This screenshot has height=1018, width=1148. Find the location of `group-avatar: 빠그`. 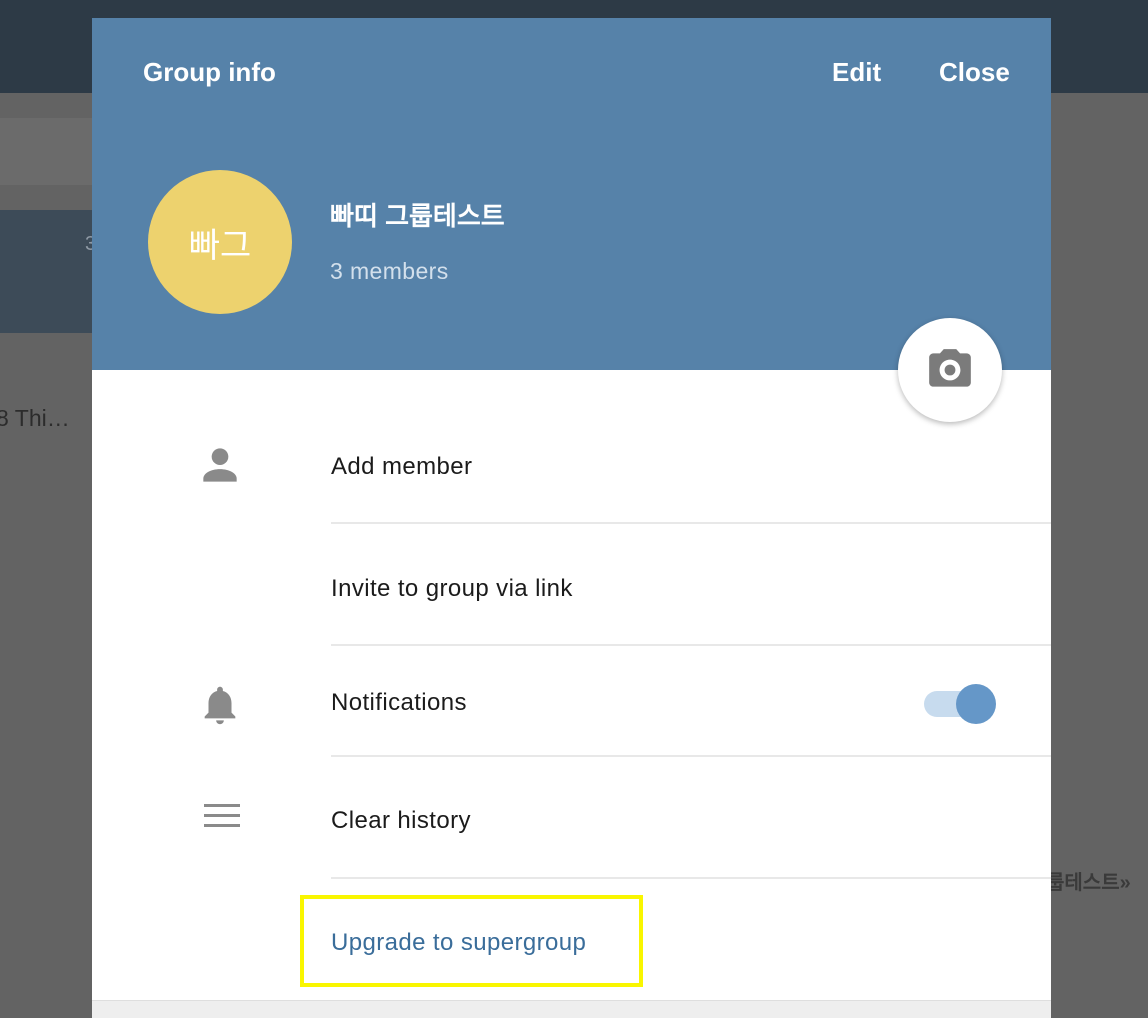

group-avatar: 빠그 is located at coordinates (220, 242).